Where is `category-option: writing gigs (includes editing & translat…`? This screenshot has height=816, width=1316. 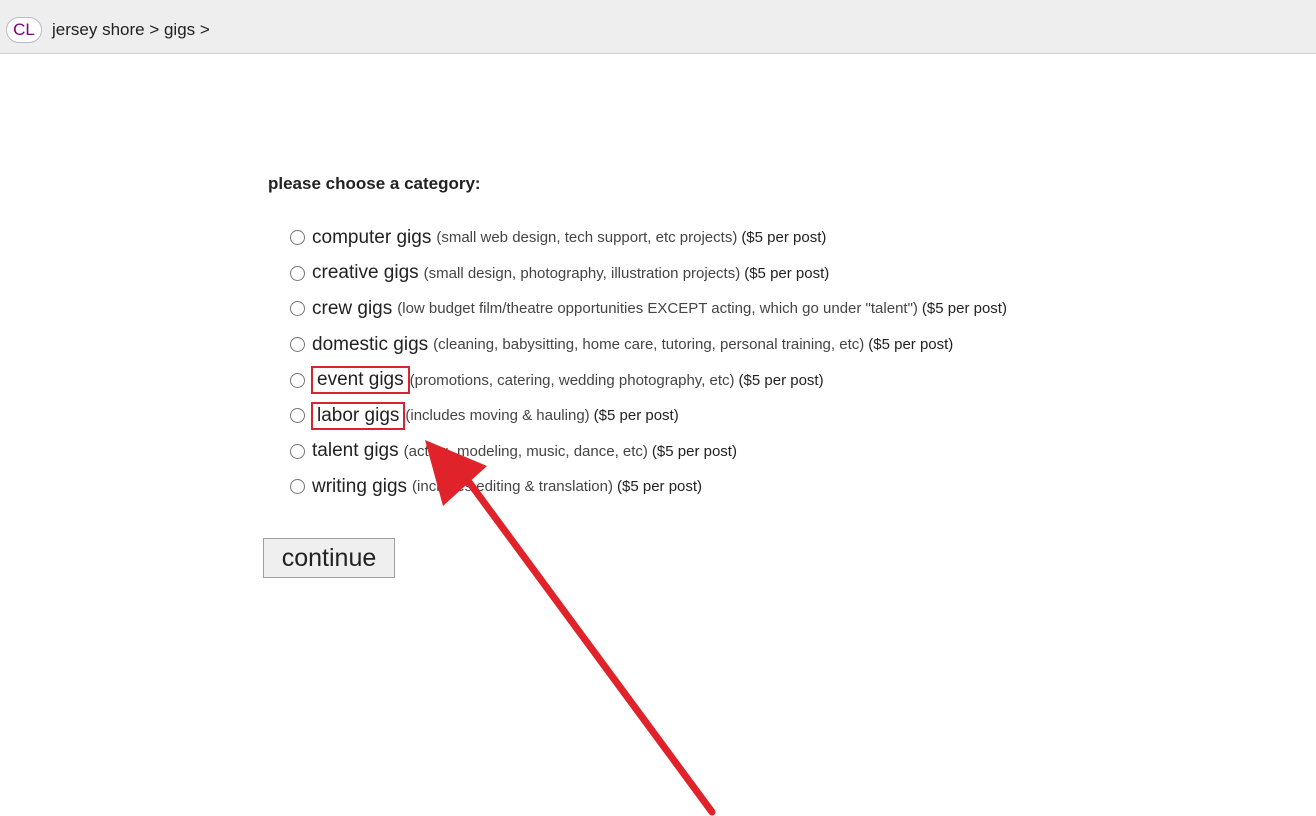 category-option: writing gigs (includes editing & translat… is located at coordinates (648, 487).